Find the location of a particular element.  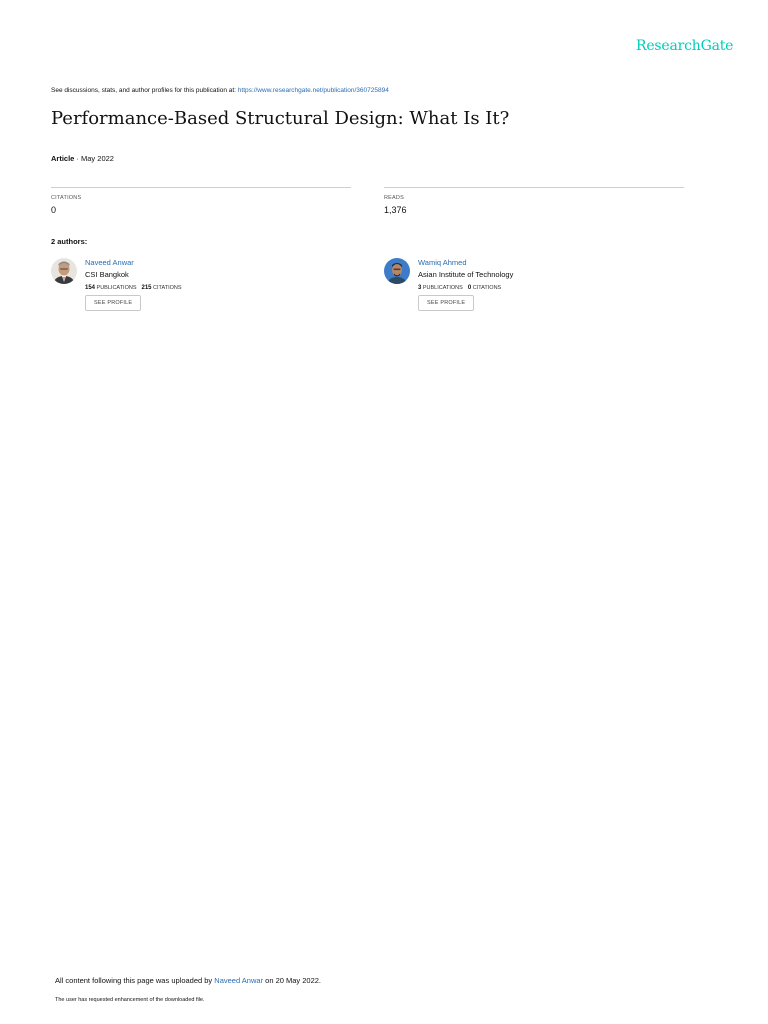

reads-label: READS is located at coordinates (394, 198).